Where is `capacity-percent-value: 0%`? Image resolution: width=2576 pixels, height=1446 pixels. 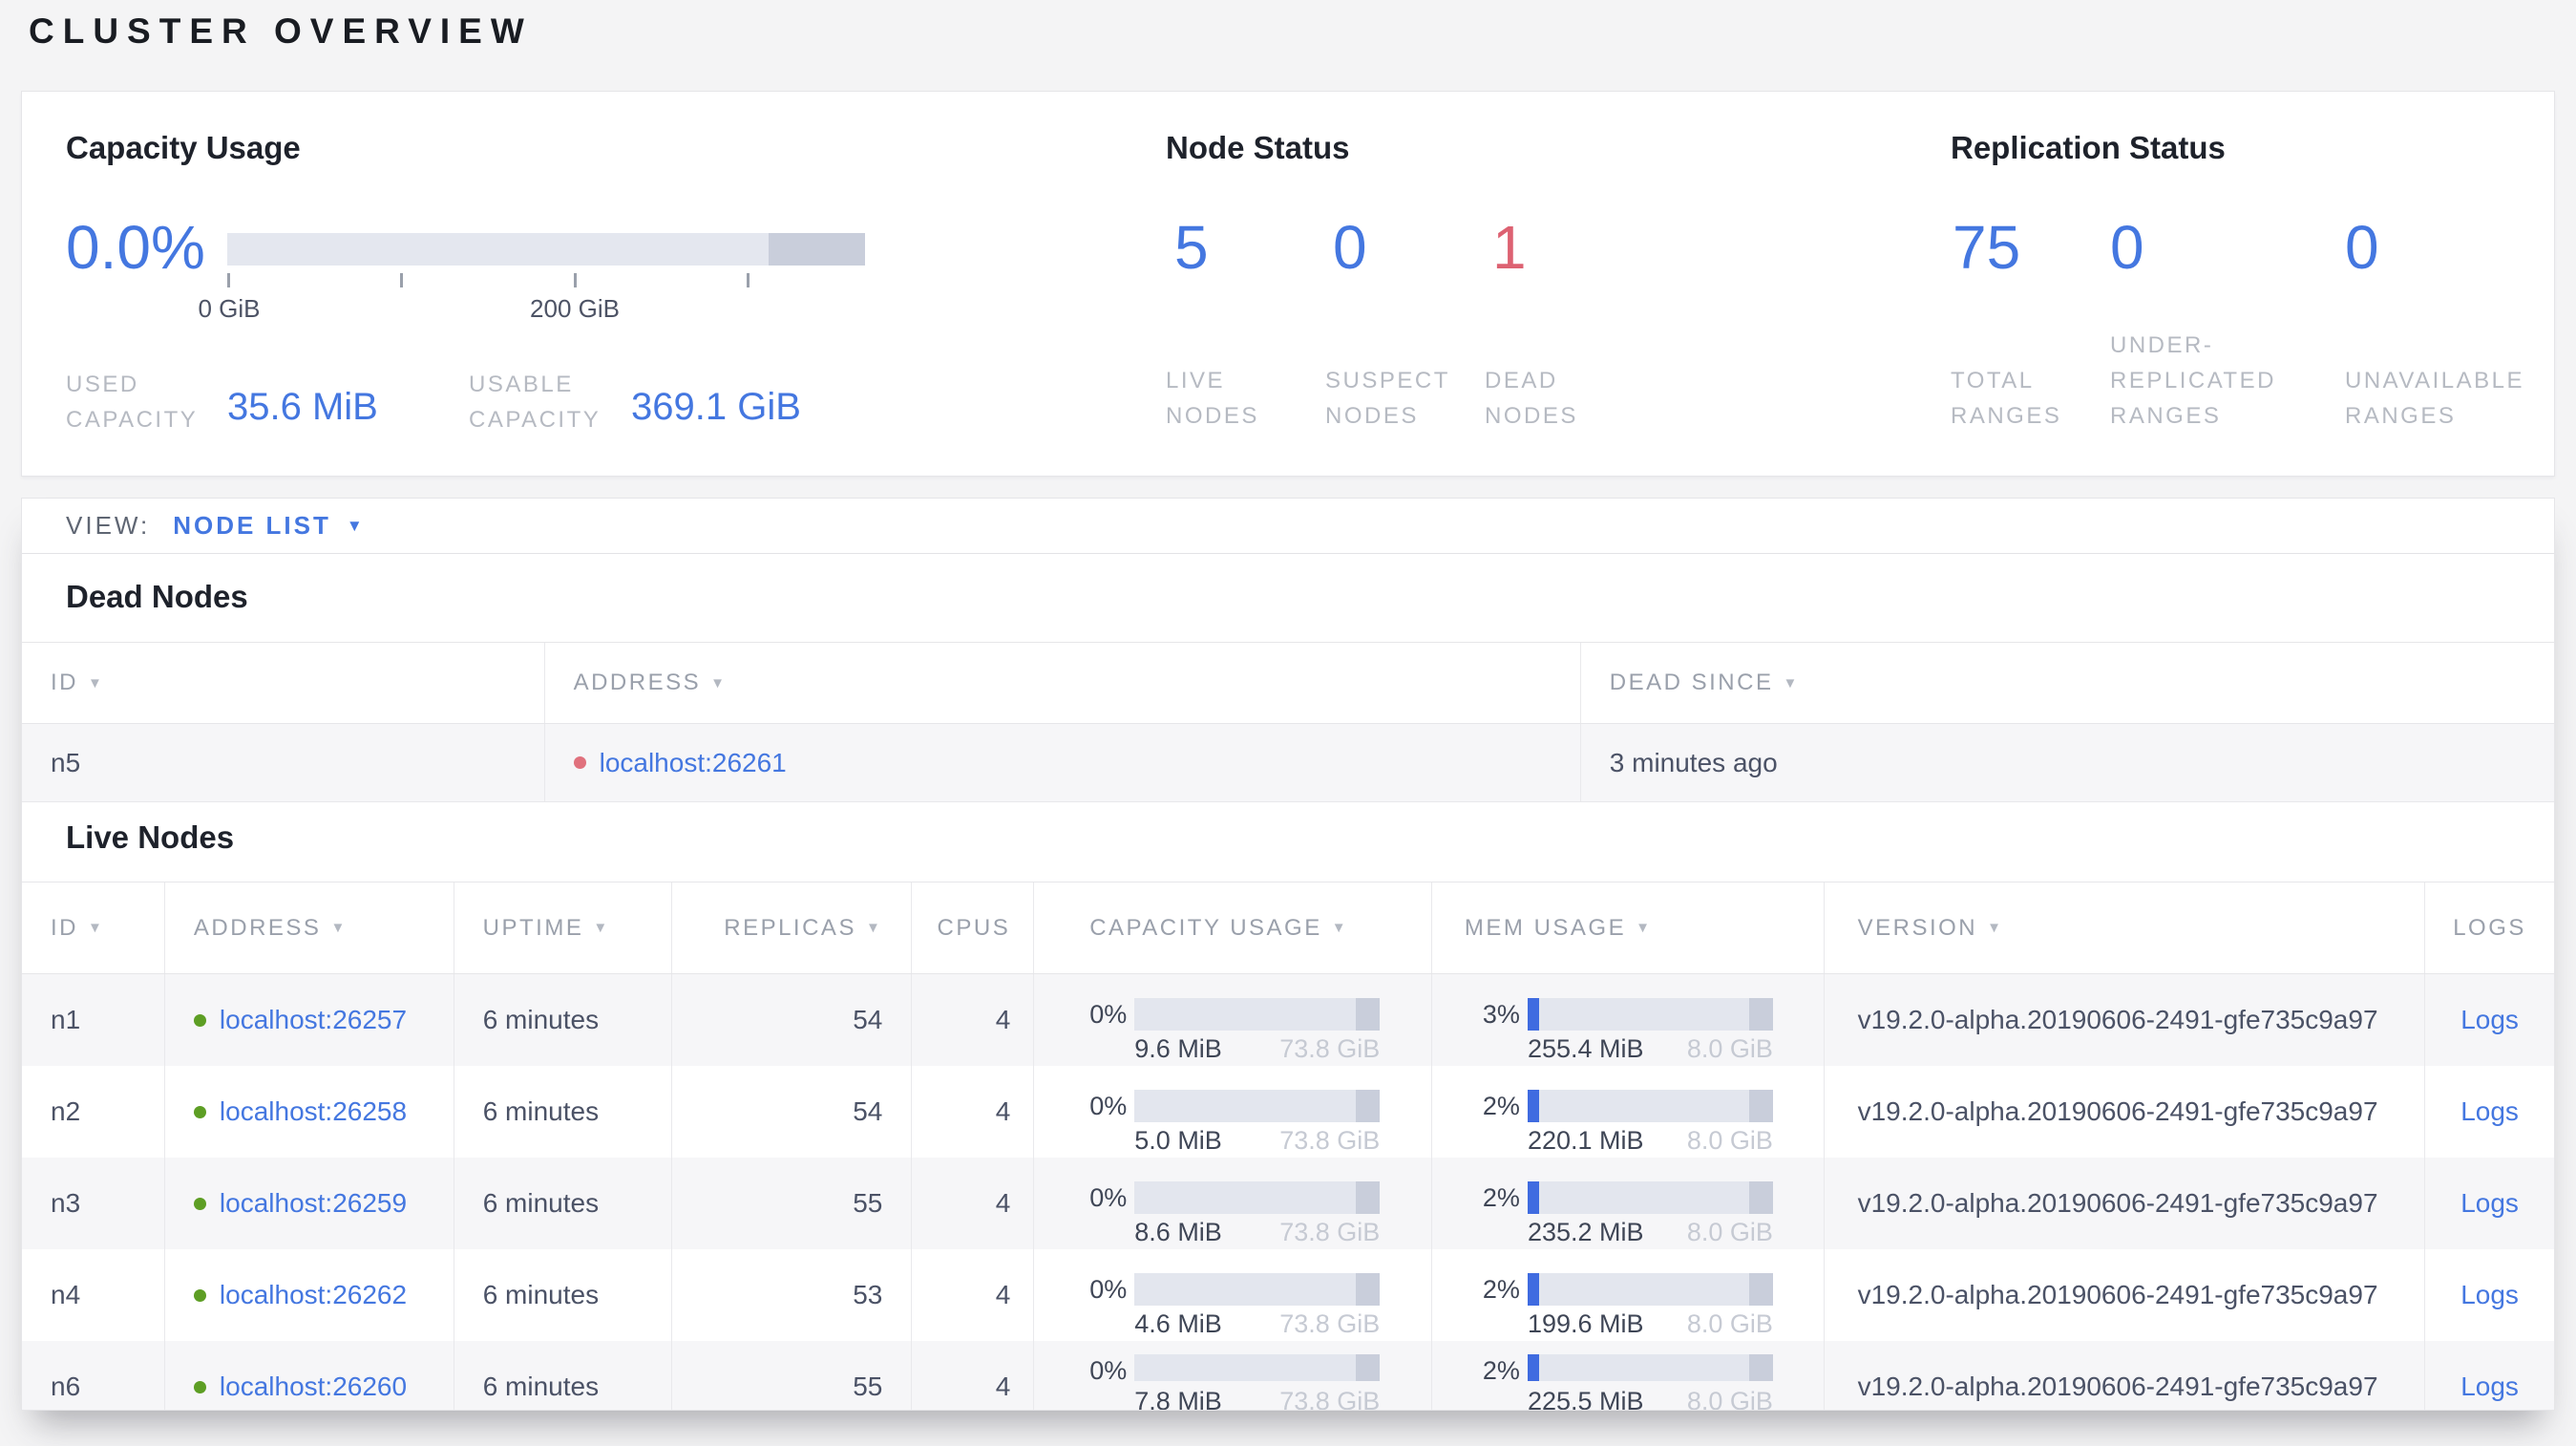
capacity-percent-value: 0% is located at coordinates (1108, 1106).